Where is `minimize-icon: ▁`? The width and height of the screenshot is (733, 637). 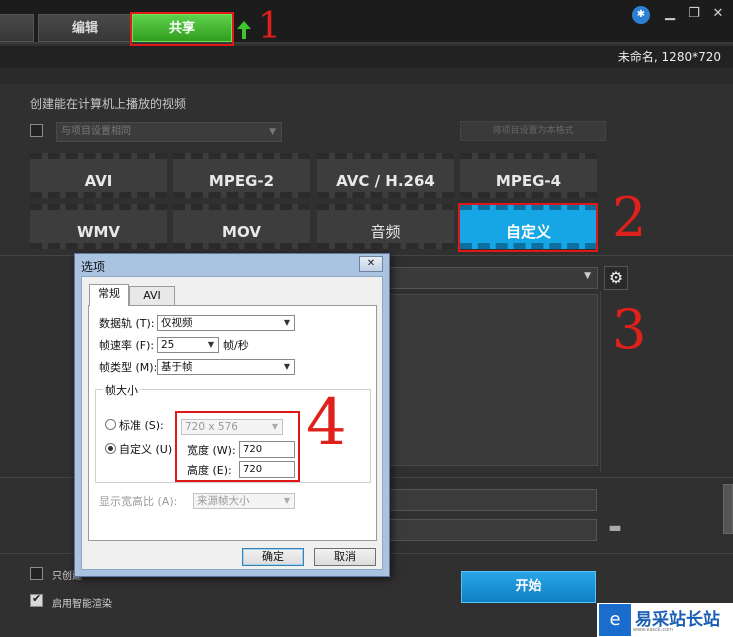
minimize-icon: ▁ is located at coordinates (670, 13).